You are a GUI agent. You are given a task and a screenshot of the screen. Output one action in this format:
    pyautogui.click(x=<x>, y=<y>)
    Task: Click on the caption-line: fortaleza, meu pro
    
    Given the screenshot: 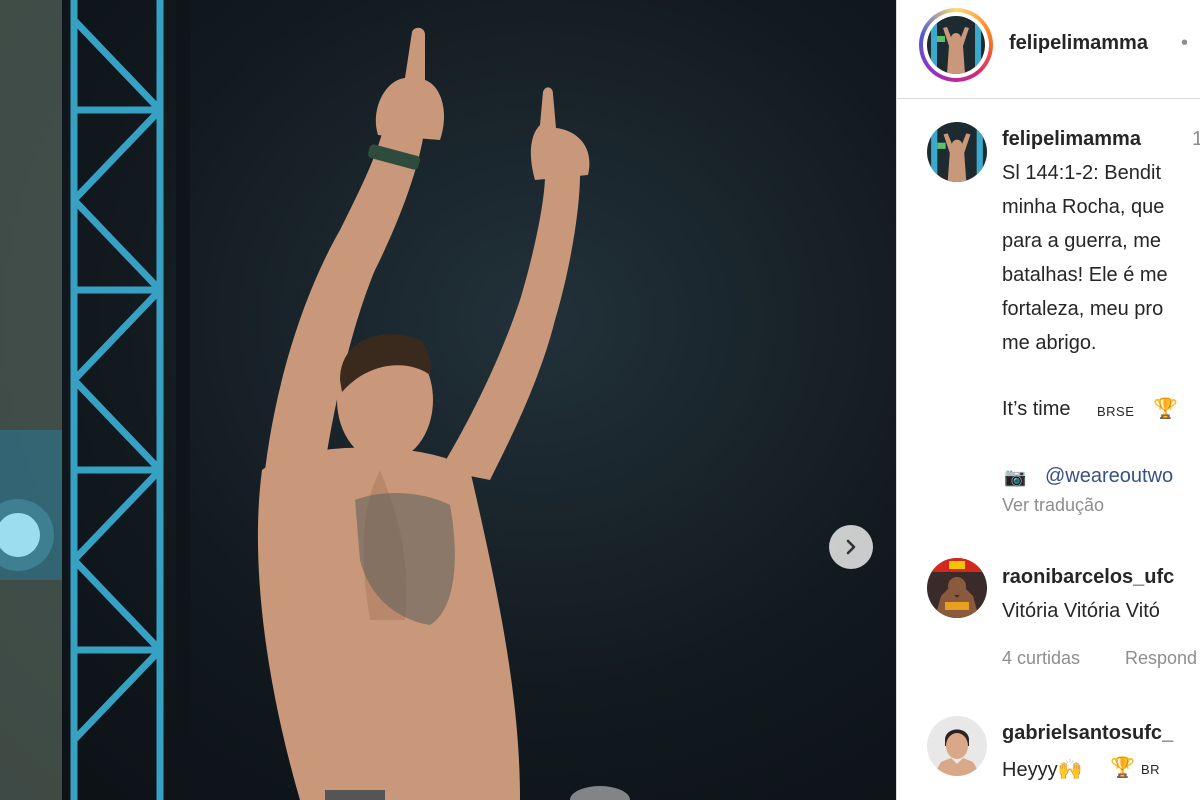 What is the action you would take?
    pyautogui.click(x=1083, y=309)
    